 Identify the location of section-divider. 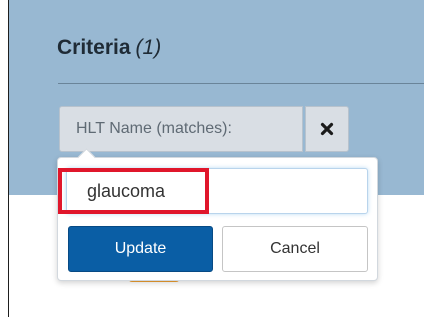
(241, 83).